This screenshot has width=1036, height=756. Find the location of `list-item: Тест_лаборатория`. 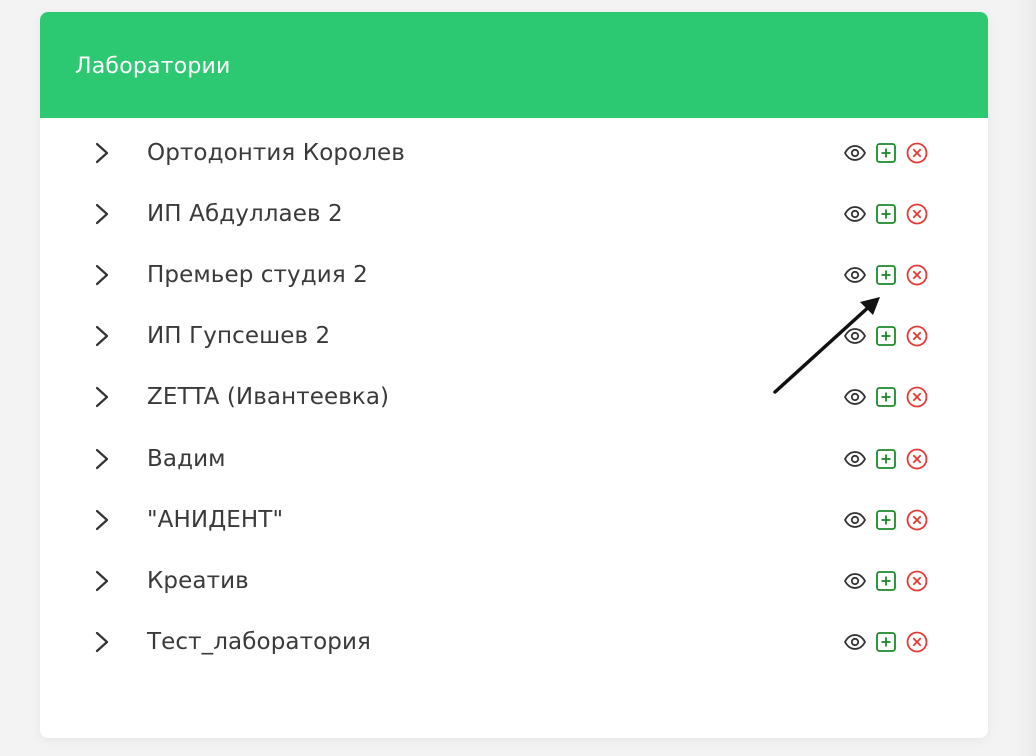

list-item: Тест_лаборатория is located at coordinates (514, 642).